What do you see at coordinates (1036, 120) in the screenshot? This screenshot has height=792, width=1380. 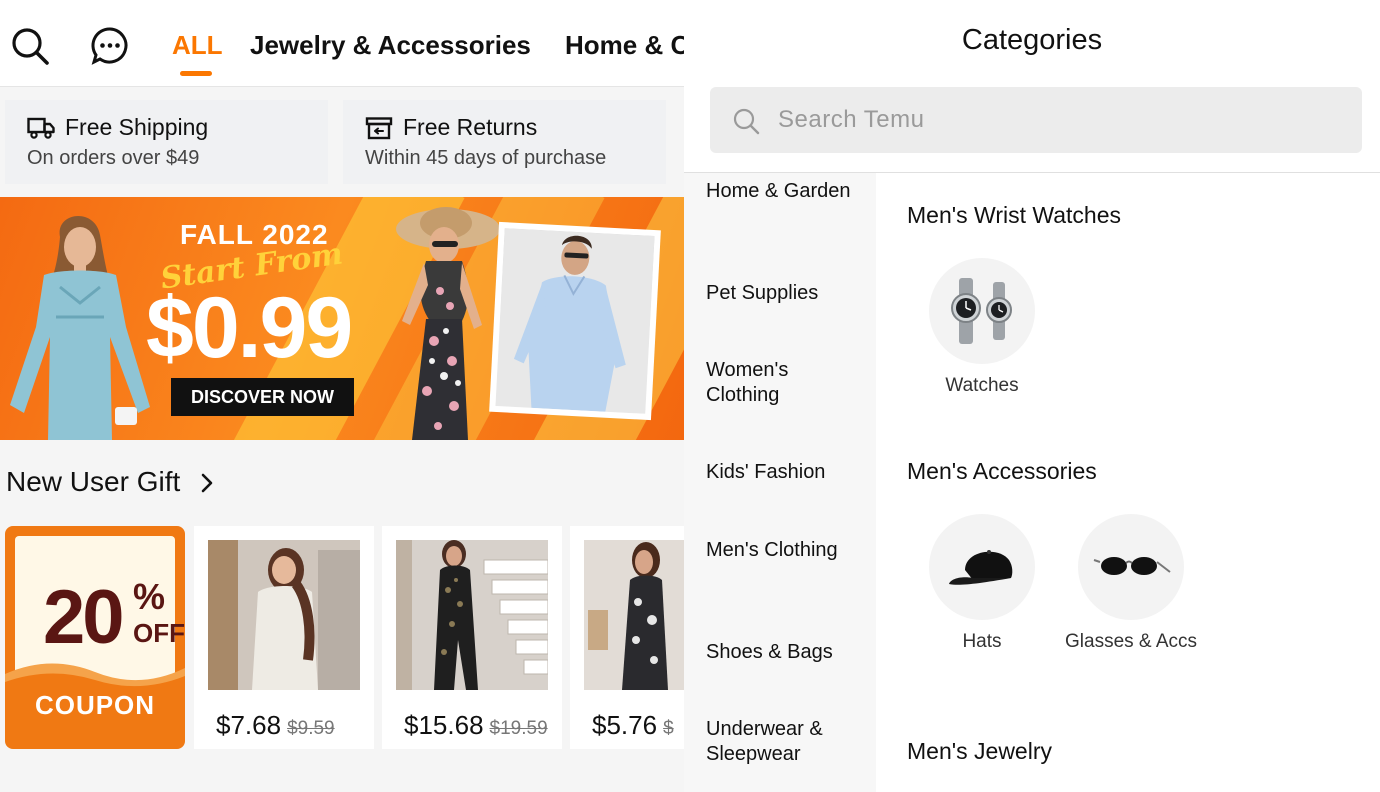 I see `search-input: Search Temu` at bounding box center [1036, 120].